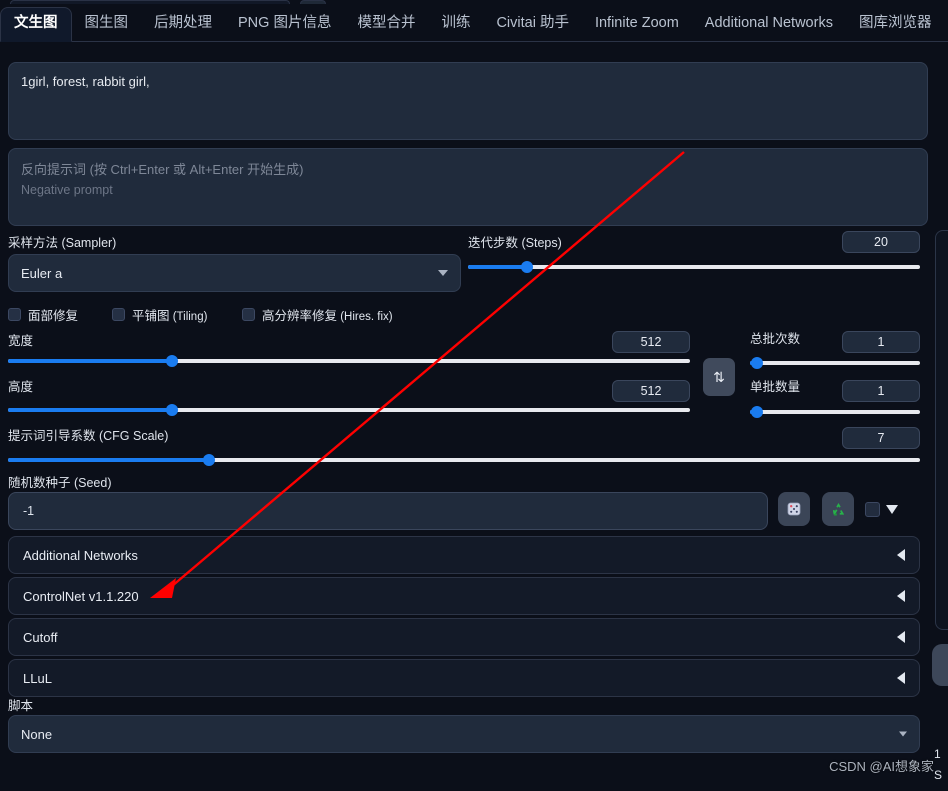 This screenshot has width=948, height=791. I want to click on swap-arrows-icon: ⇅, so click(719, 376).